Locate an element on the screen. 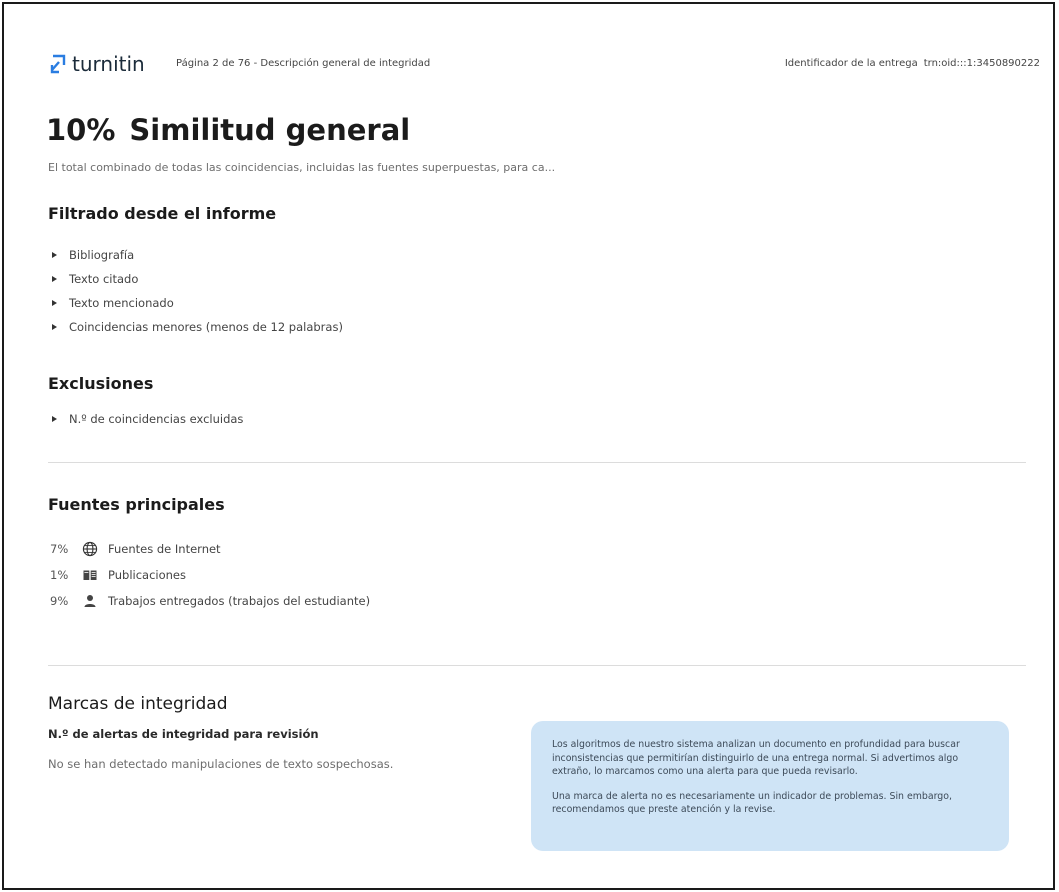  list-item-label: Texto citado is located at coordinates (104, 279).